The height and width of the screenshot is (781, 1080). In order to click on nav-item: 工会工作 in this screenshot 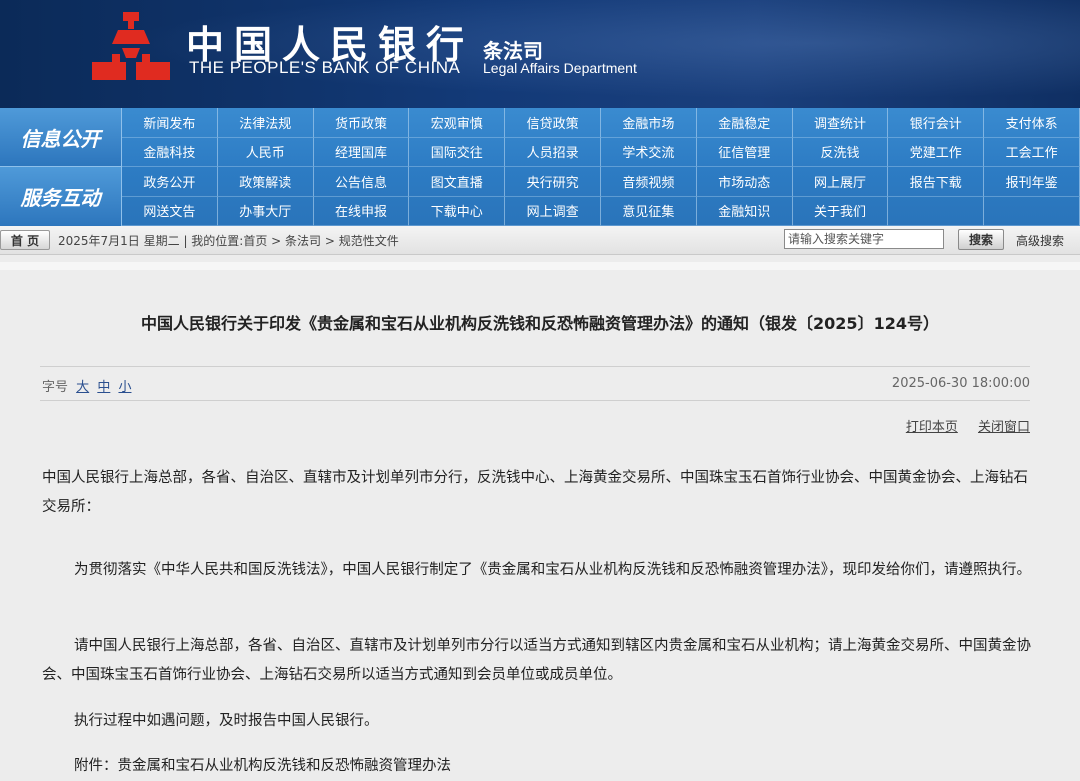, I will do `click(1032, 152)`.